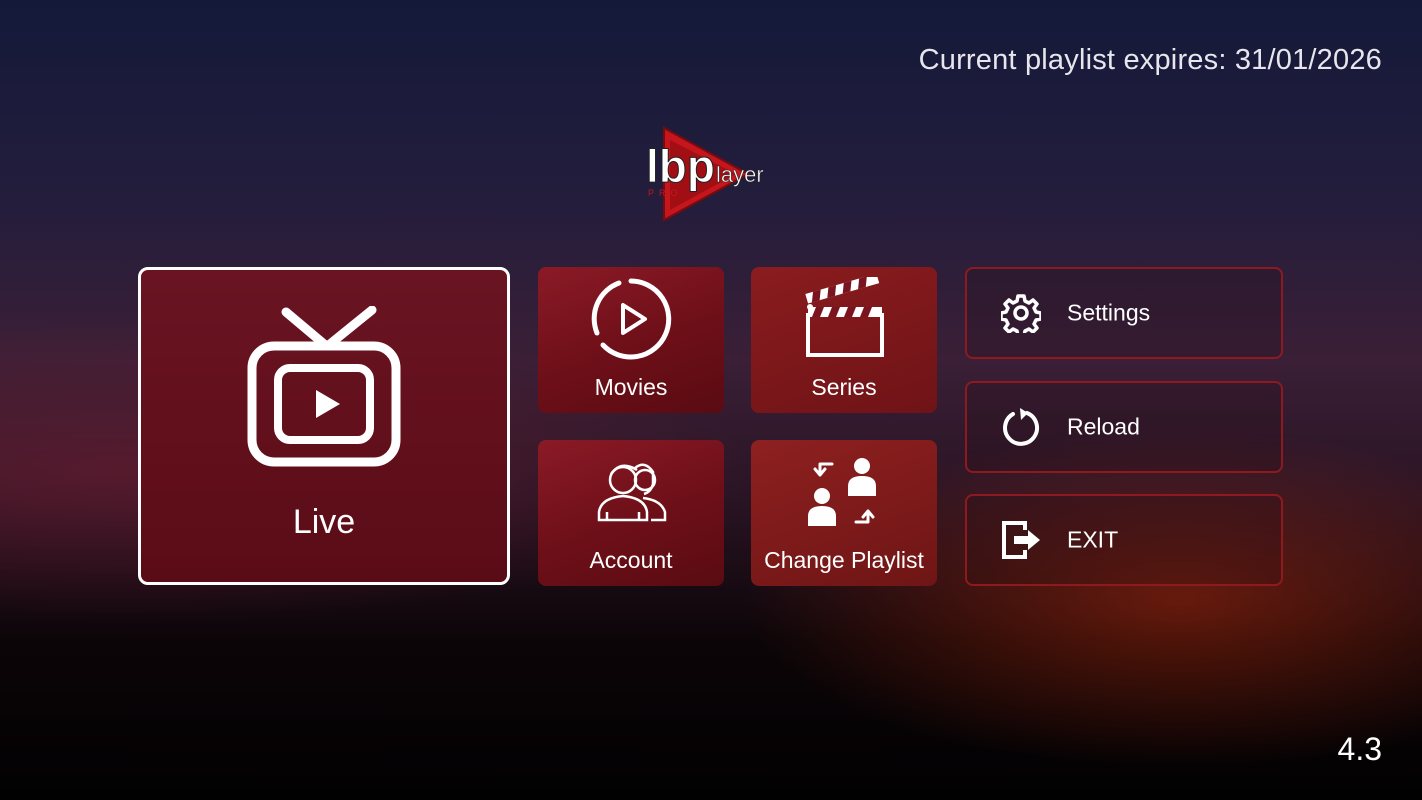  What do you see at coordinates (1093, 539) in the screenshot?
I see `exit-label: EXIT` at bounding box center [1093, 539].